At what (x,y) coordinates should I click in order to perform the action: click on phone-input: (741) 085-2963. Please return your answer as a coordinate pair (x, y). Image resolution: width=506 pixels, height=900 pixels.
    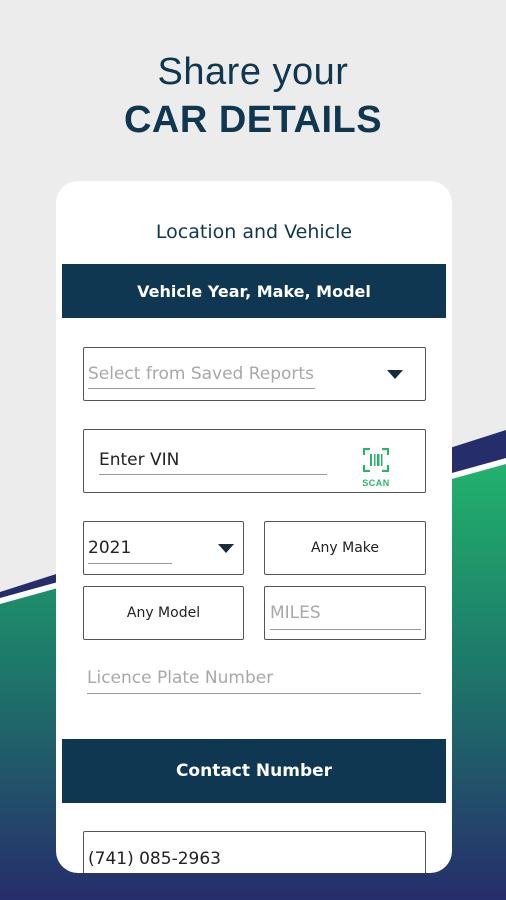
    Looking at the image, I should click on (254, 852).